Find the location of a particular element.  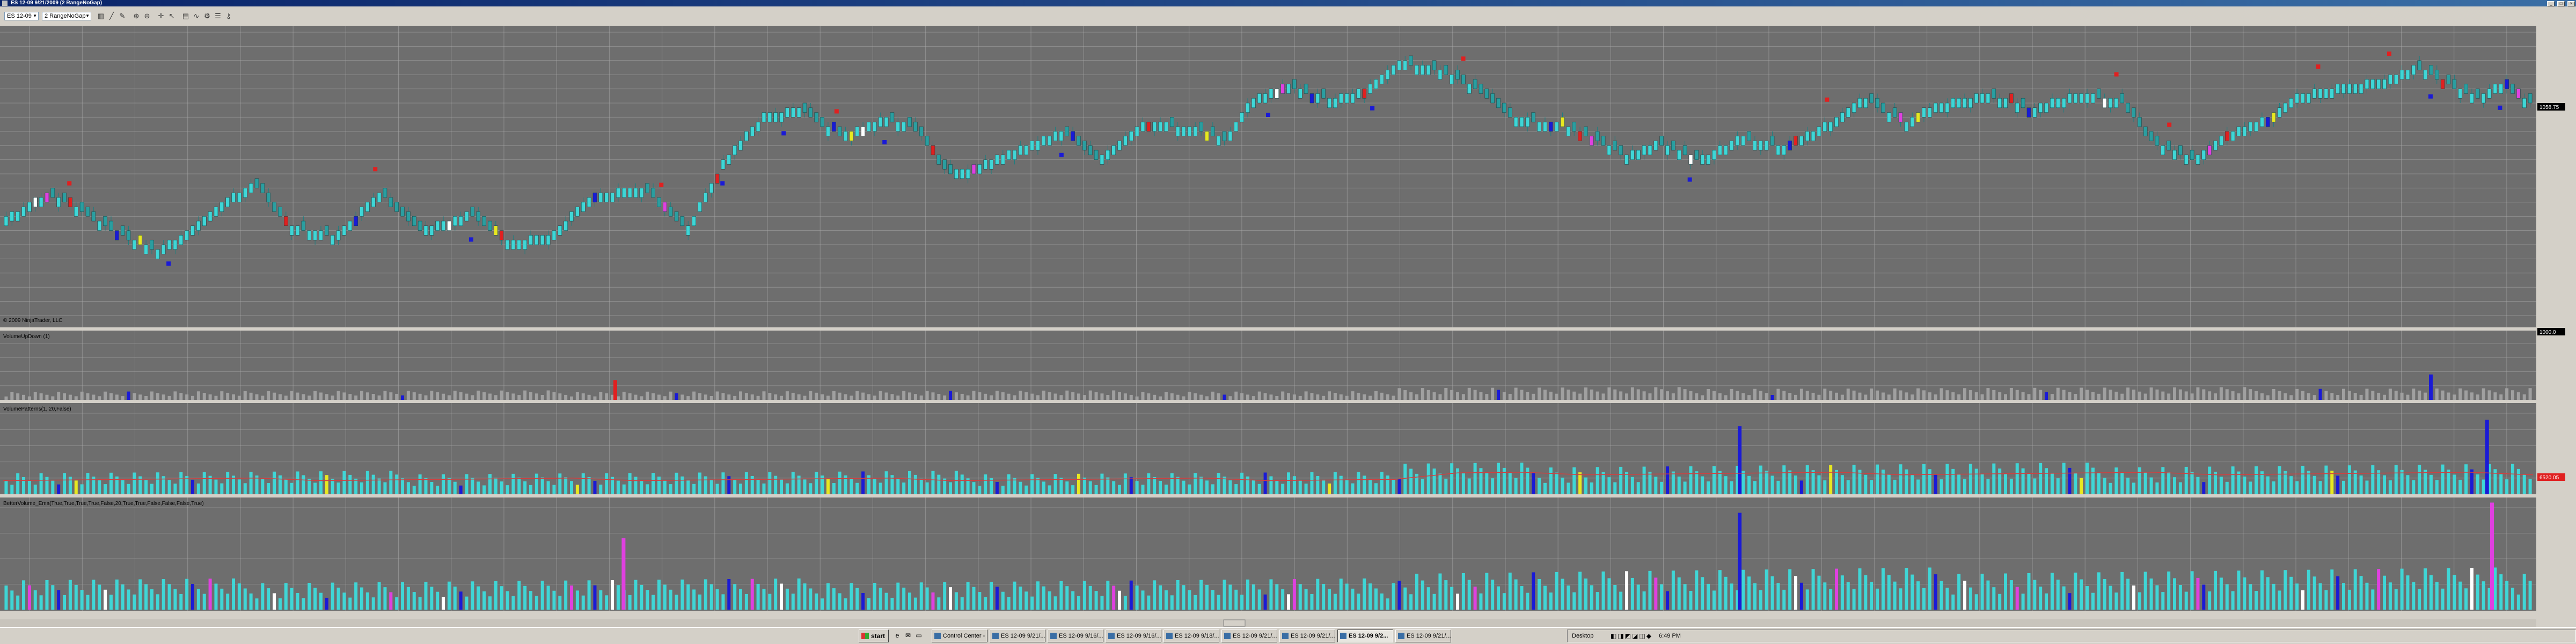

instrument-dropdown: ES 12-09 ▼ is located at coordinates (21, 16).